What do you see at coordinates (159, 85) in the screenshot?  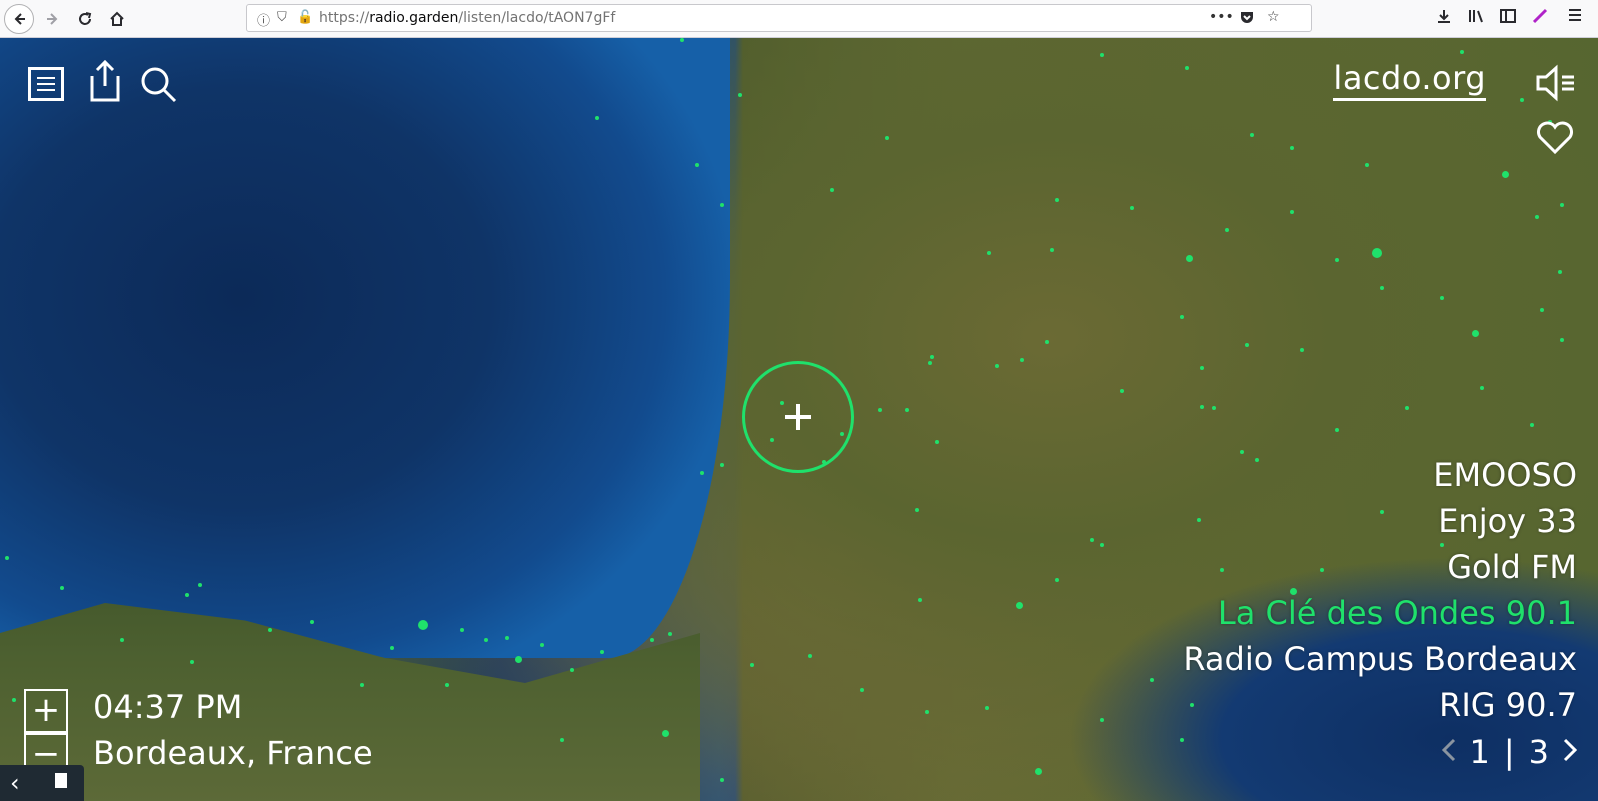 I see `search-icon` at bounding box center [159, 85].